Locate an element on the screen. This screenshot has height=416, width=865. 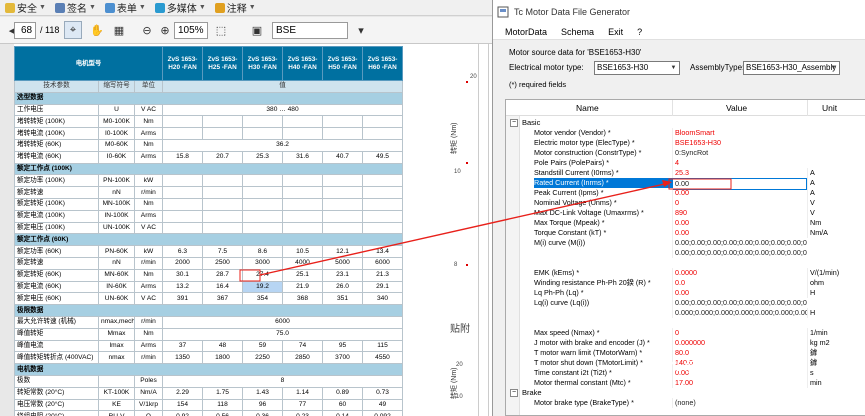
property-row: Max Torque (Mpeak) * 0.00 Nm is located at coordinates (685, 223).